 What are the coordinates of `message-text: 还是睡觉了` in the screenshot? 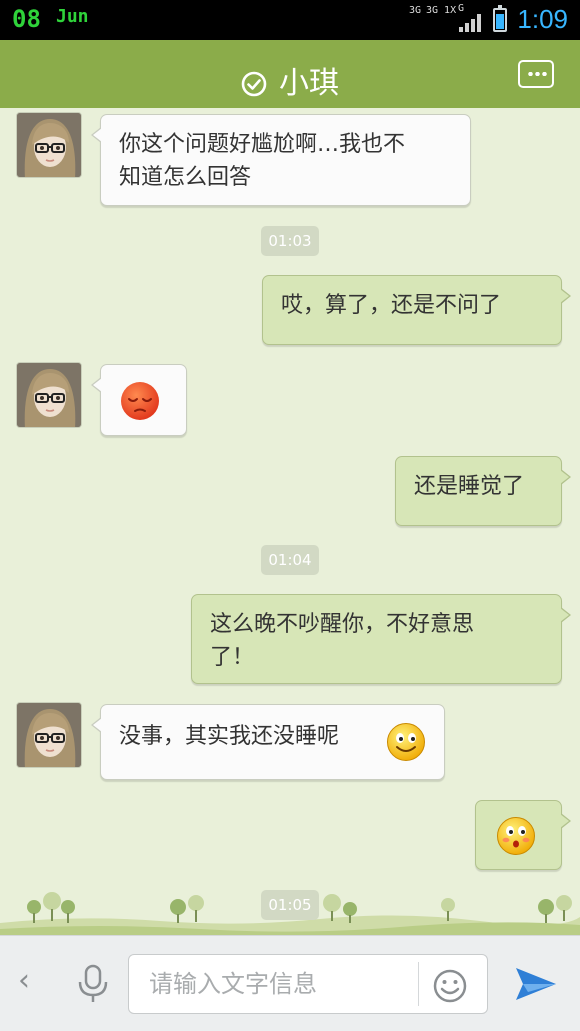 It's located at (469, 486).